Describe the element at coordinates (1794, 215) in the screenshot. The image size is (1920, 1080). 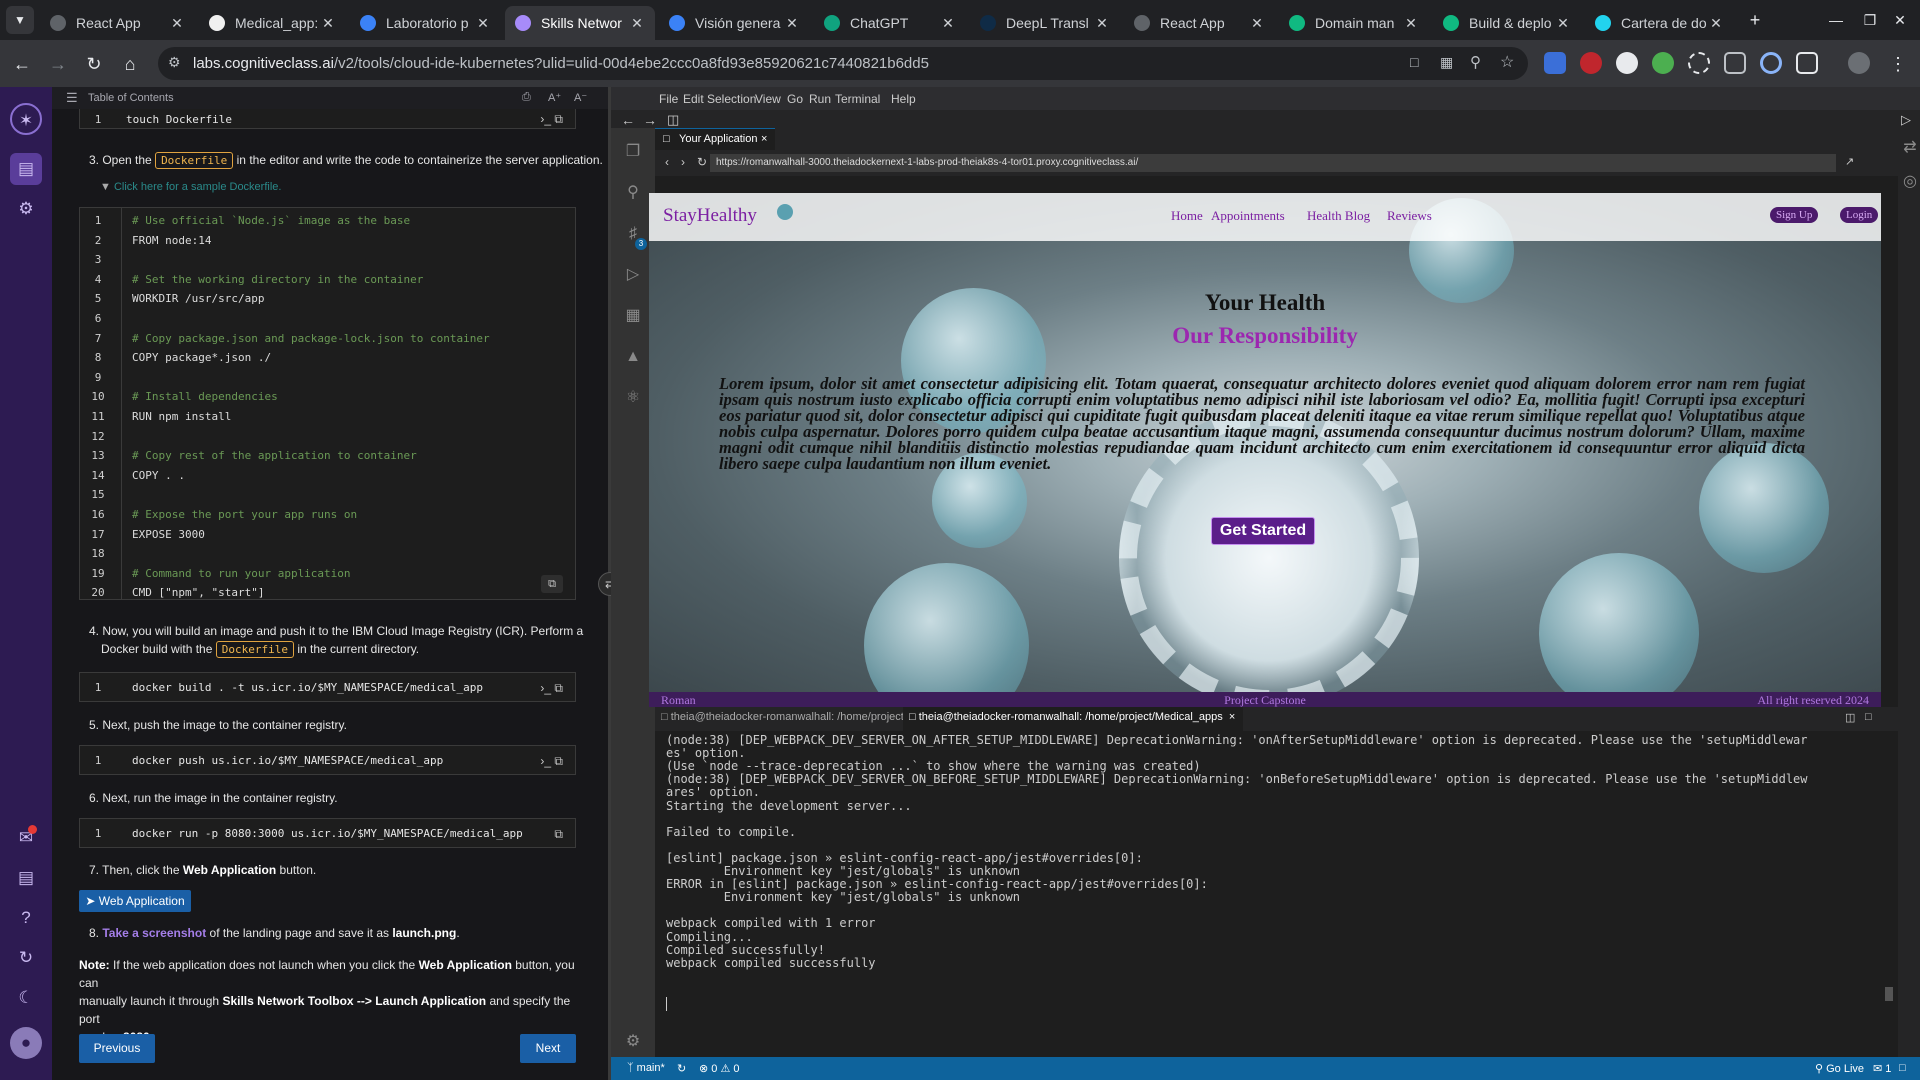
I see `sign-up-button: Sign Up` at that location.